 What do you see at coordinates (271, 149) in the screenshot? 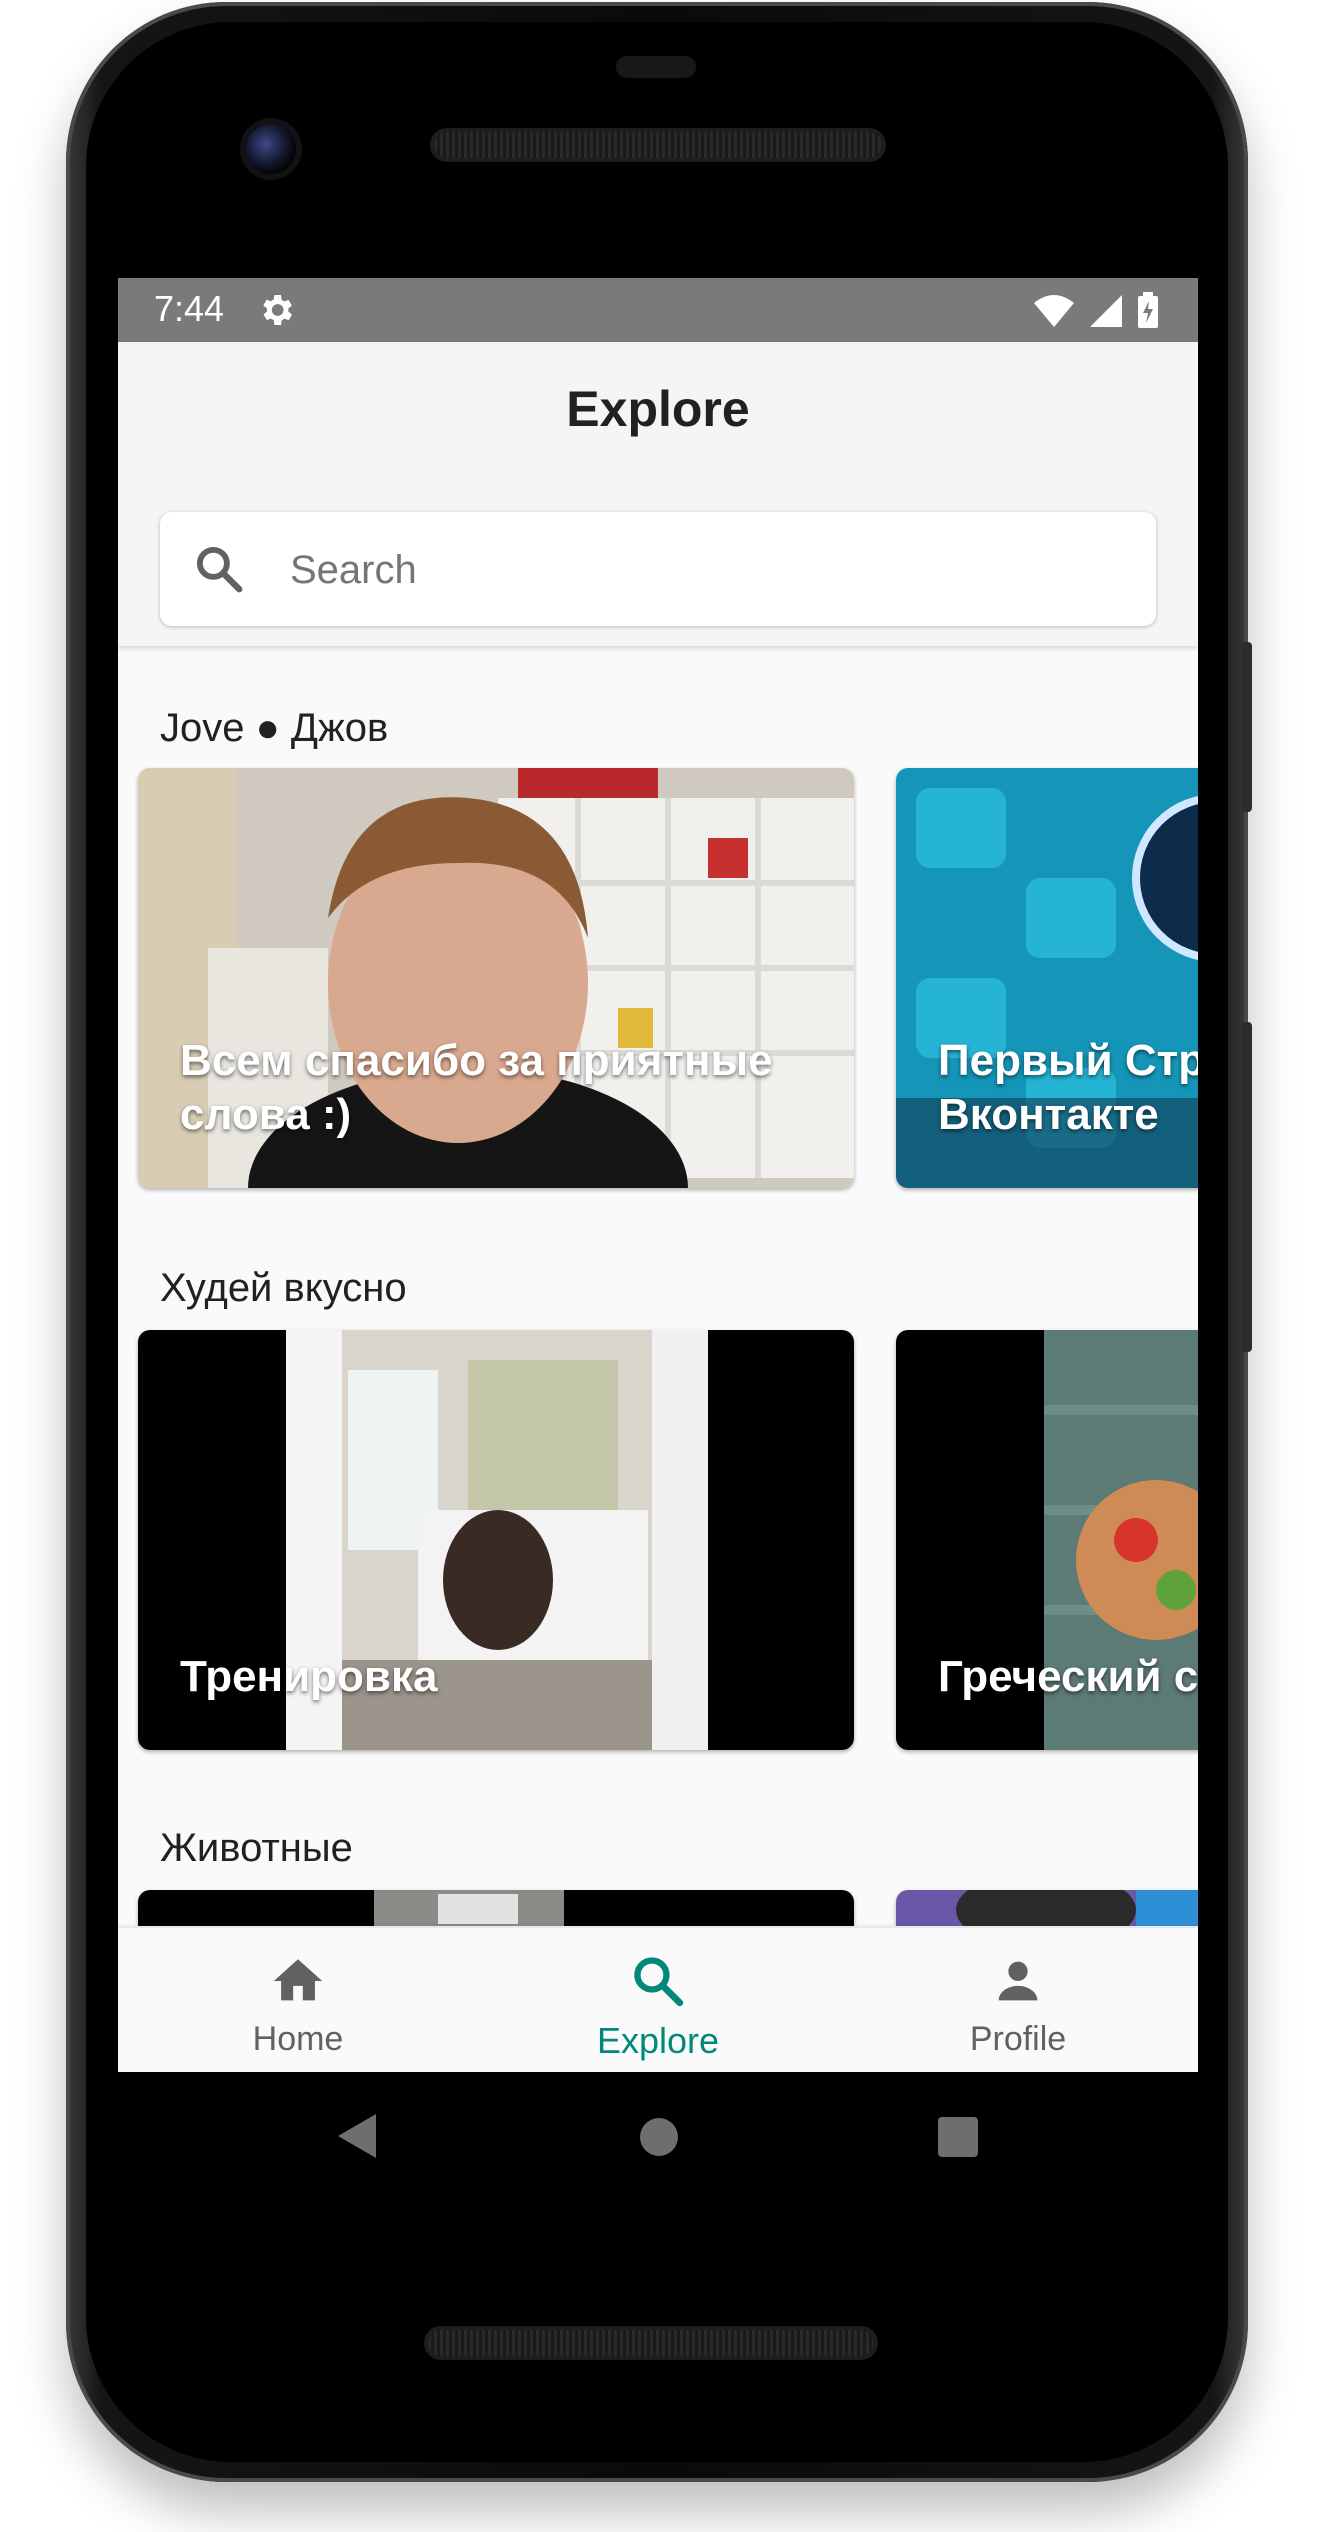
I see `front-camera` at bounding box center [271, 149].